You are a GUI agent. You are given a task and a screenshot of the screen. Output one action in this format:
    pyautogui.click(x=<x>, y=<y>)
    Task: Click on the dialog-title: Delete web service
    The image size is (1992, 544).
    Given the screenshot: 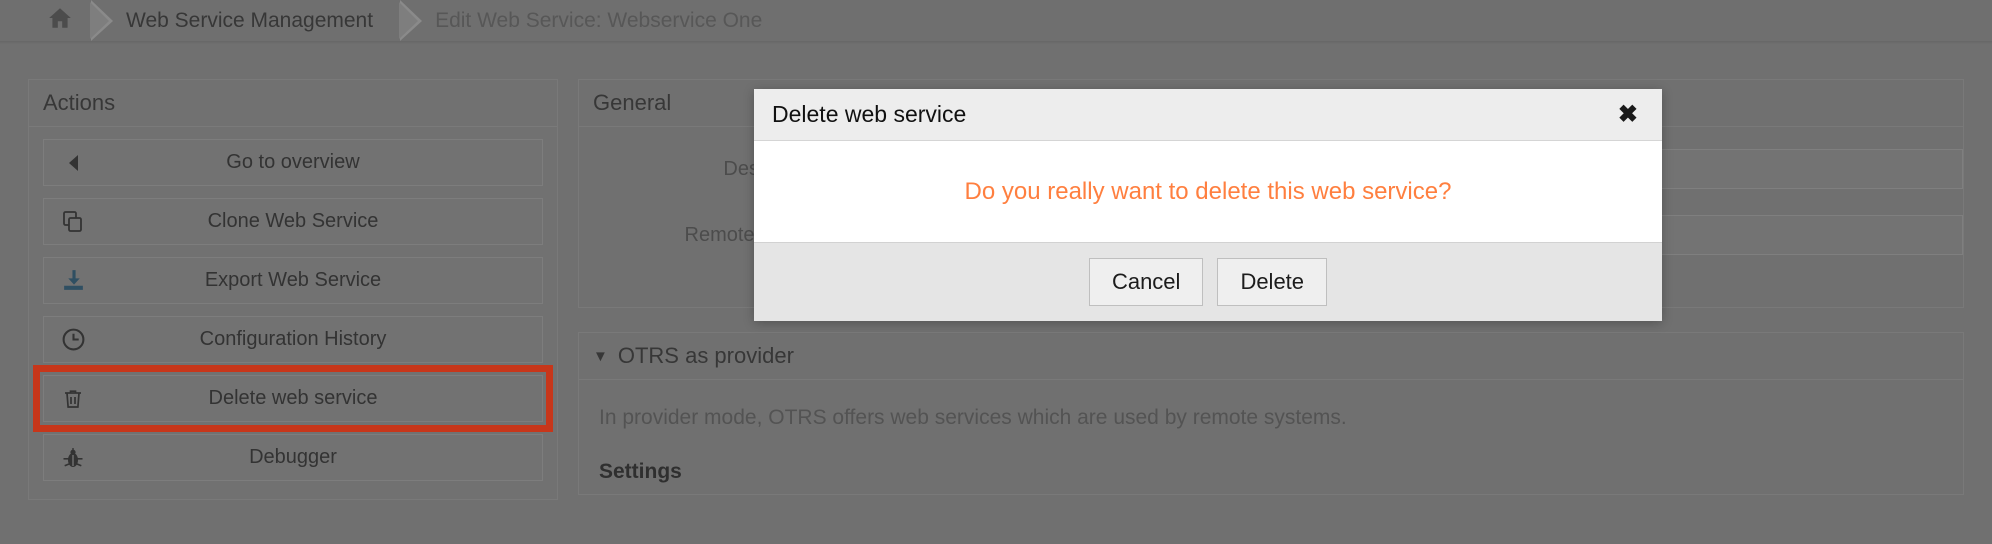 What is the action you would take?
    pyautogui.click(x=869, y=114)
    